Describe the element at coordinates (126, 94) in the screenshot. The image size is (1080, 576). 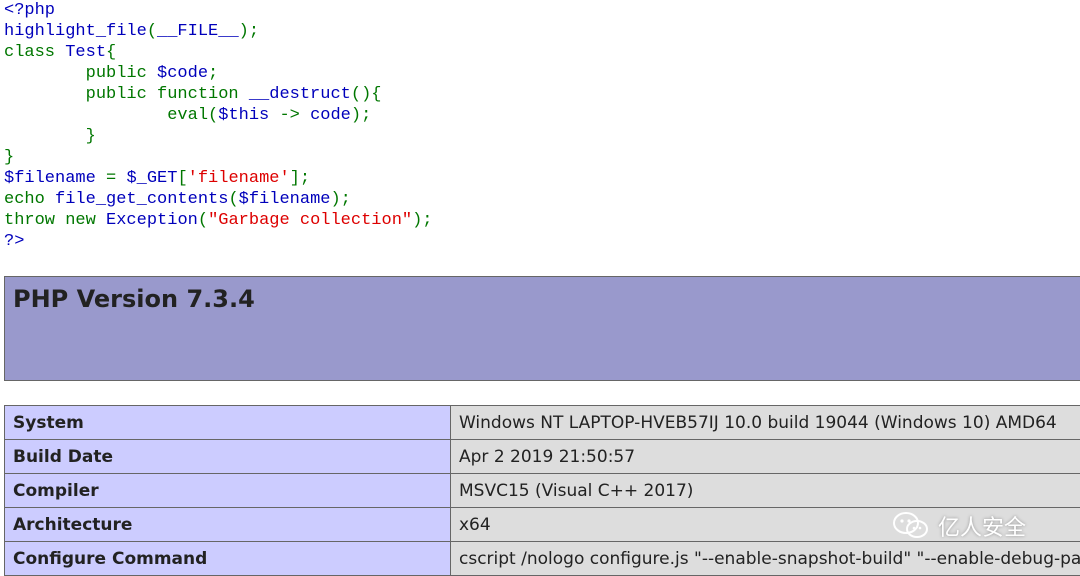
I see `code-token: public function` at that location.